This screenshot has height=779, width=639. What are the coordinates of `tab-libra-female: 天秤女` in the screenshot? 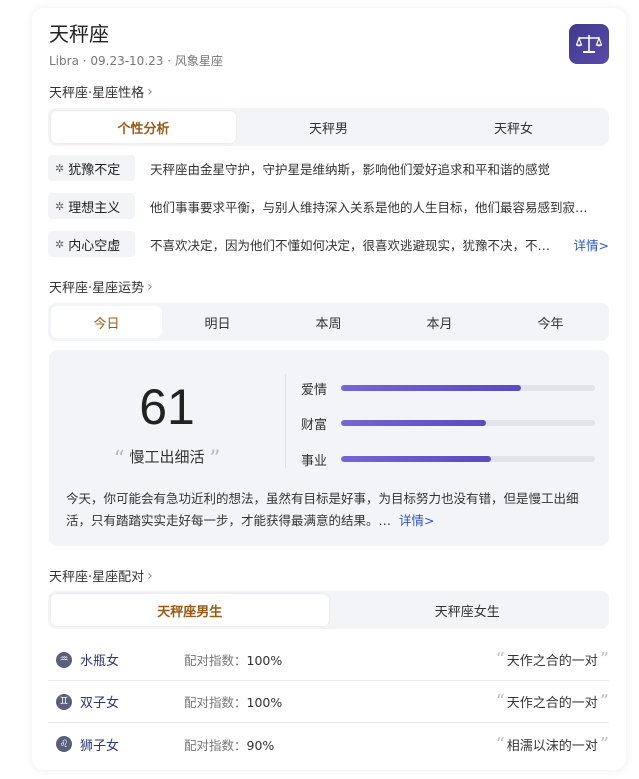 It's located at (513, 127).